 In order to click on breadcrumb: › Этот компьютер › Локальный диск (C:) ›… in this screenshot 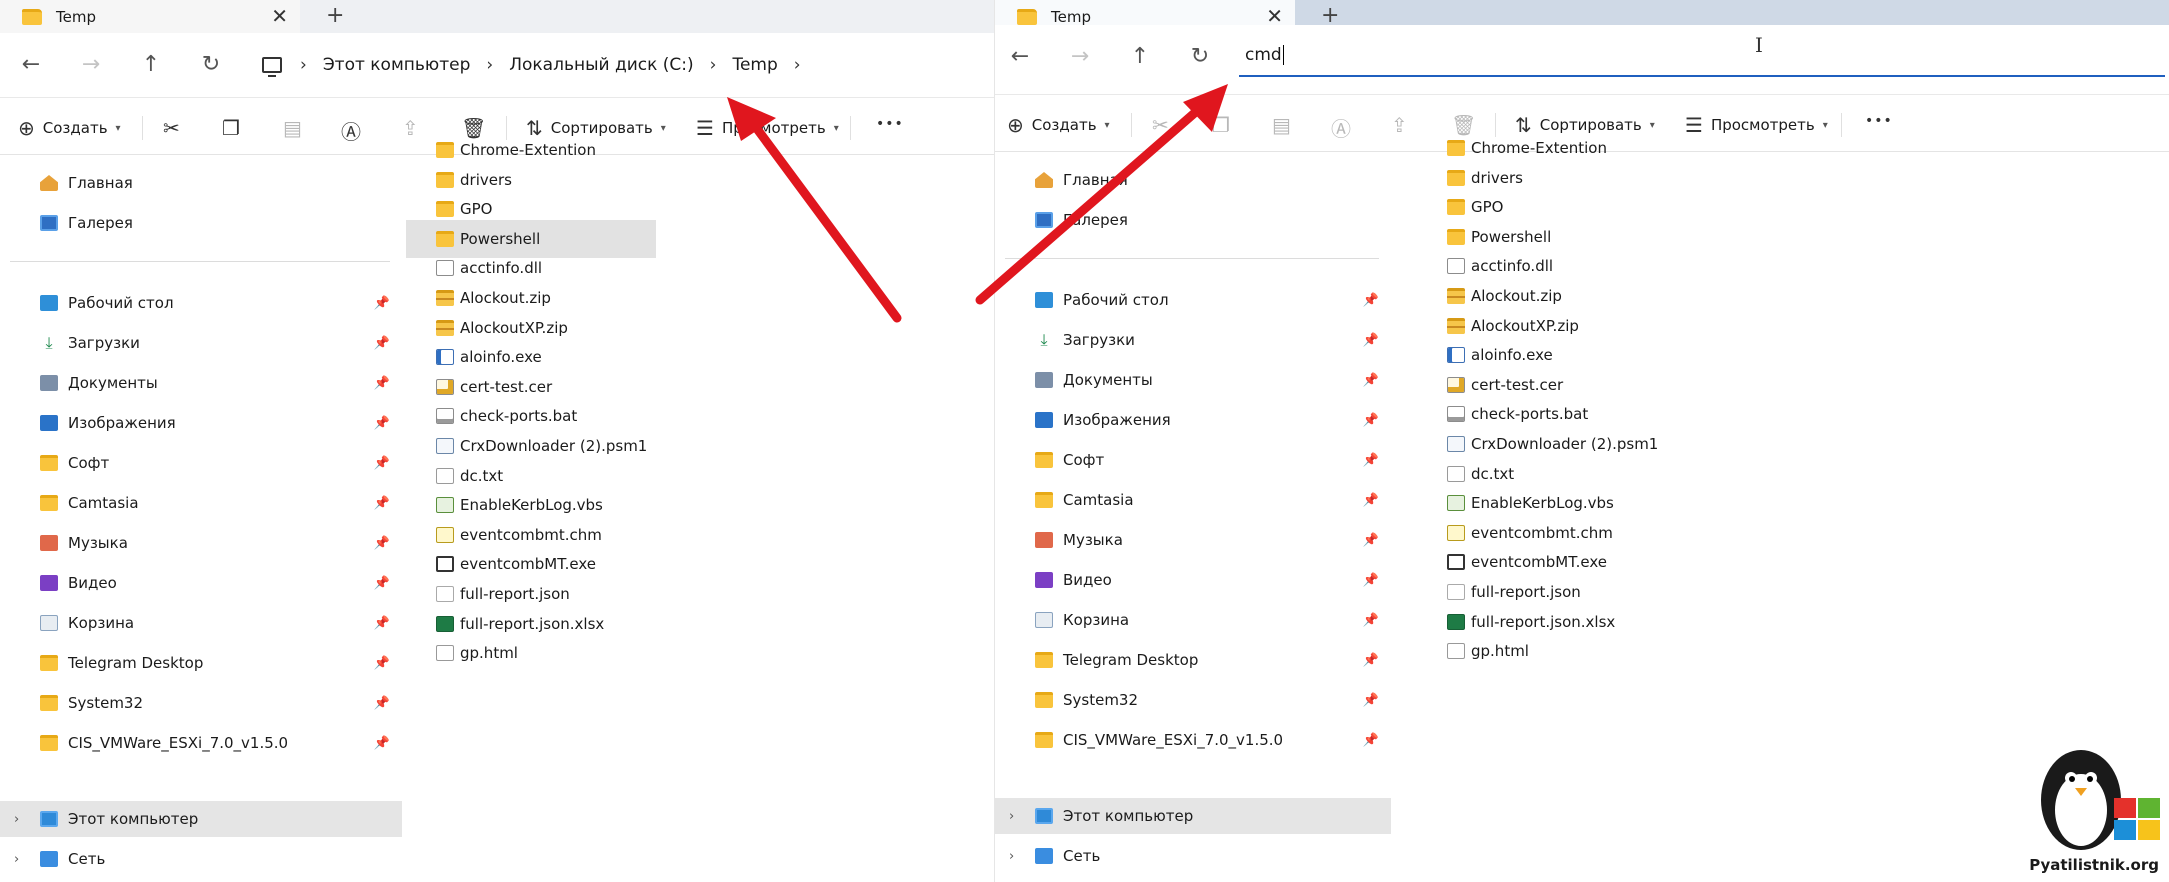, I will do `click(531, 65)`.